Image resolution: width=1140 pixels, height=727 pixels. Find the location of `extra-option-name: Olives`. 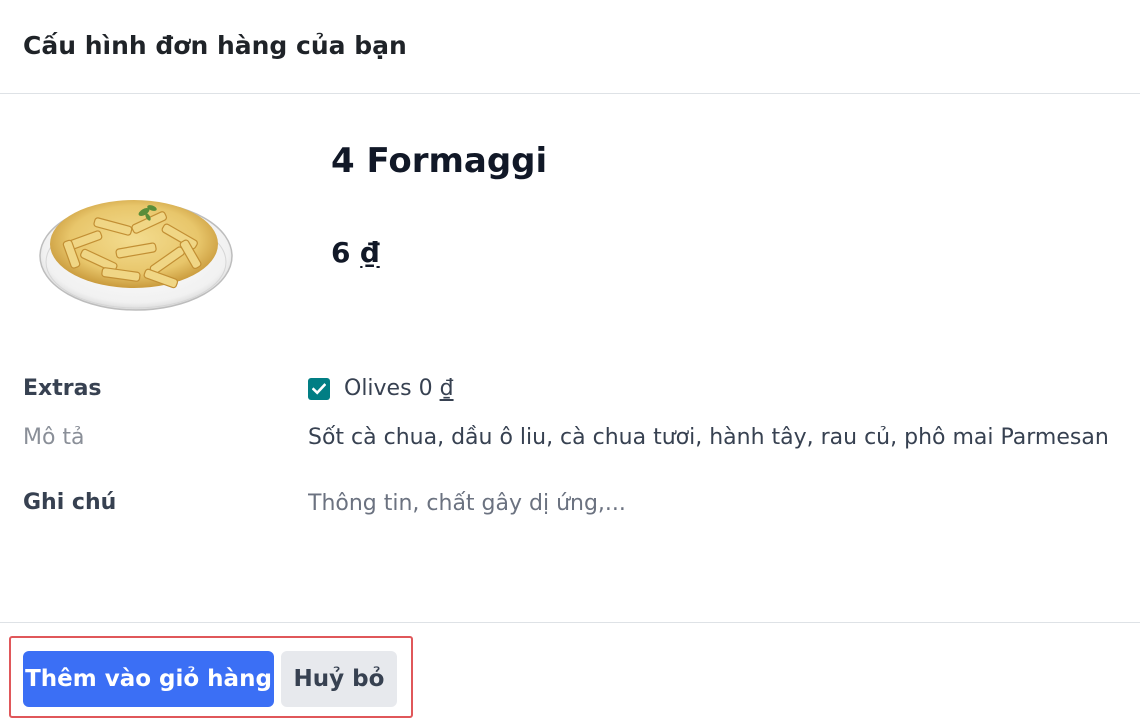

extra-option-name: Olives is located at coordinates (378, 388).